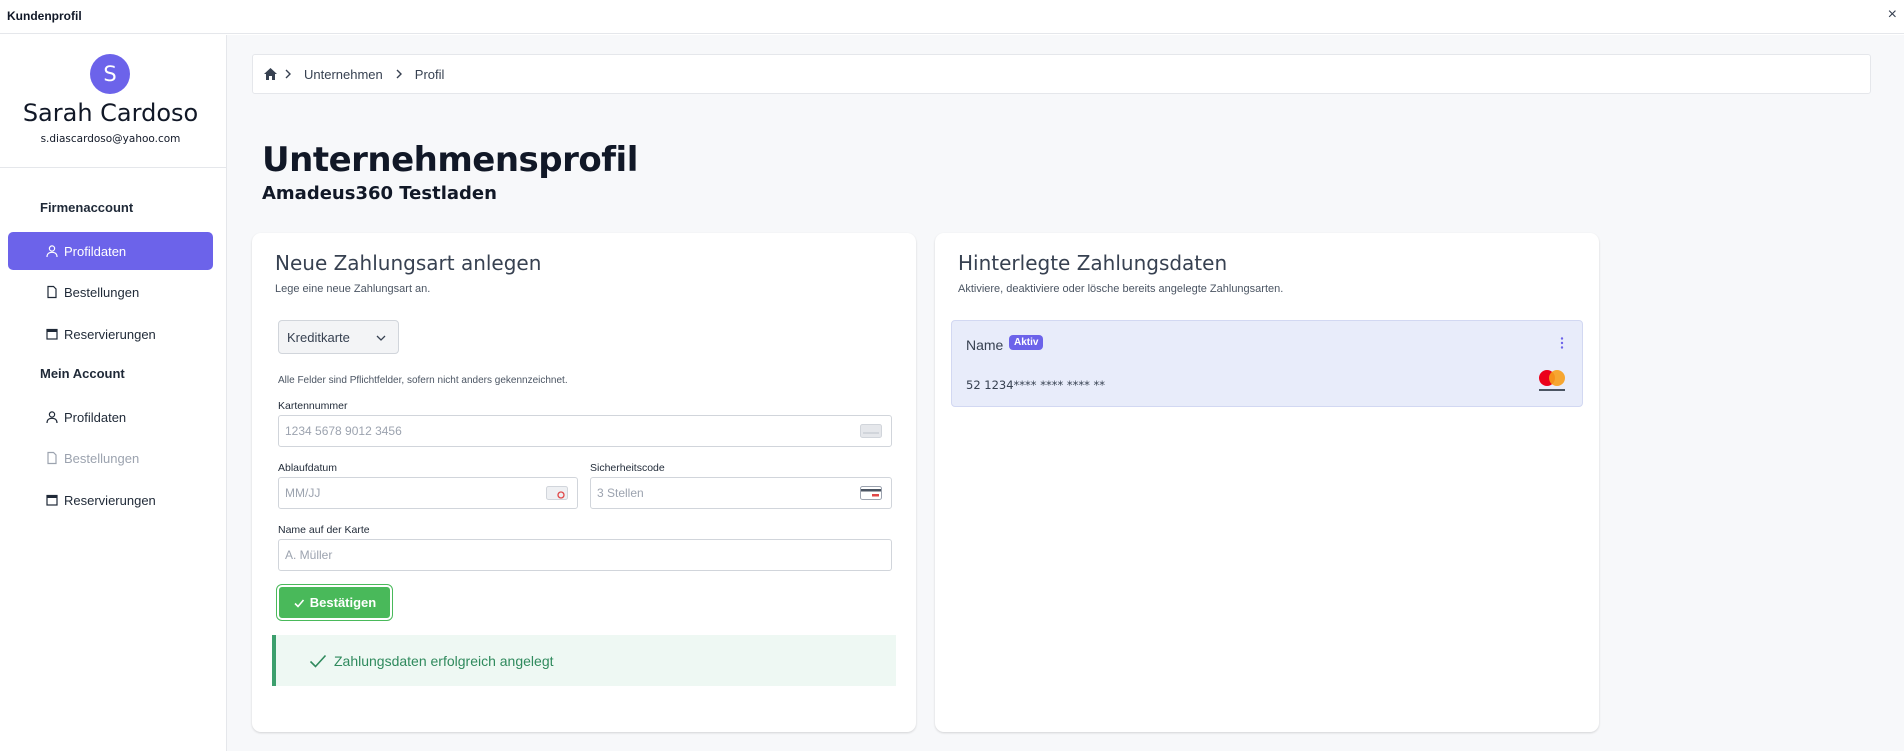 The height and width of the screenshot is (751, 1904). Describe the element at coordinates (113, 167) in the screenshot. I see `sidebar-divider` at that location.